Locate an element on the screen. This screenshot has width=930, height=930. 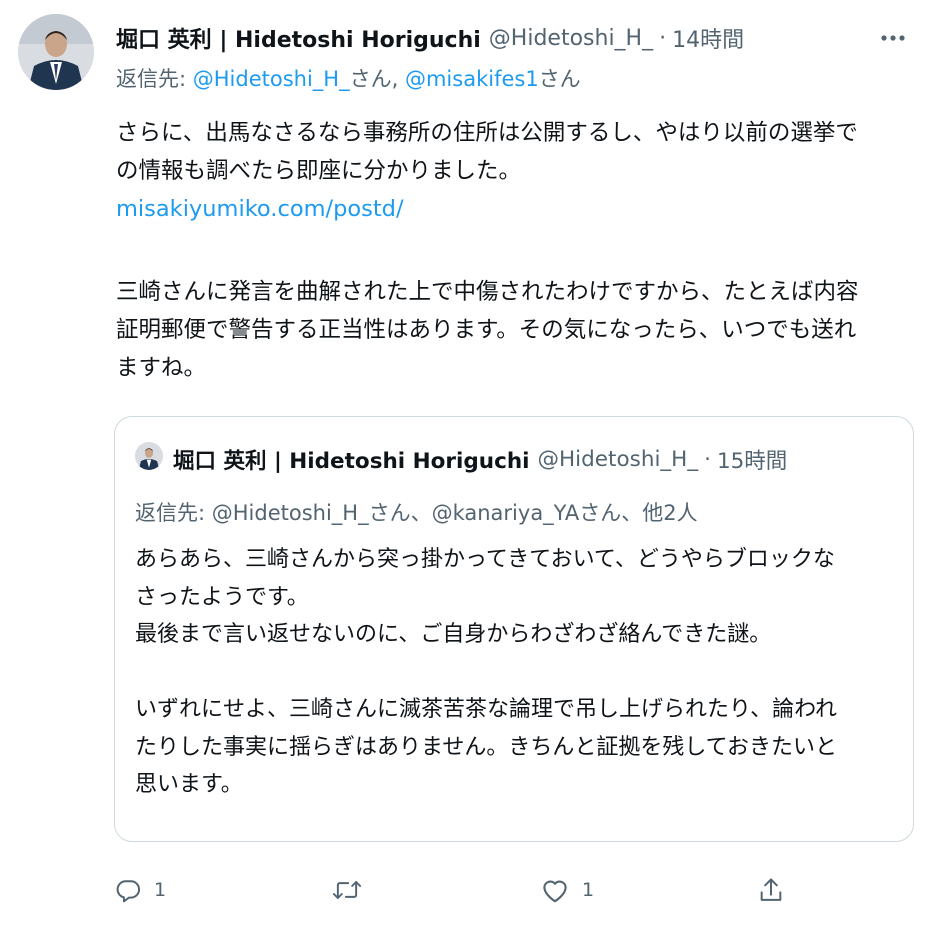
tweet-text-line: の情報も調べたら即座に分かりました。 is located at coordinates (319, 171).